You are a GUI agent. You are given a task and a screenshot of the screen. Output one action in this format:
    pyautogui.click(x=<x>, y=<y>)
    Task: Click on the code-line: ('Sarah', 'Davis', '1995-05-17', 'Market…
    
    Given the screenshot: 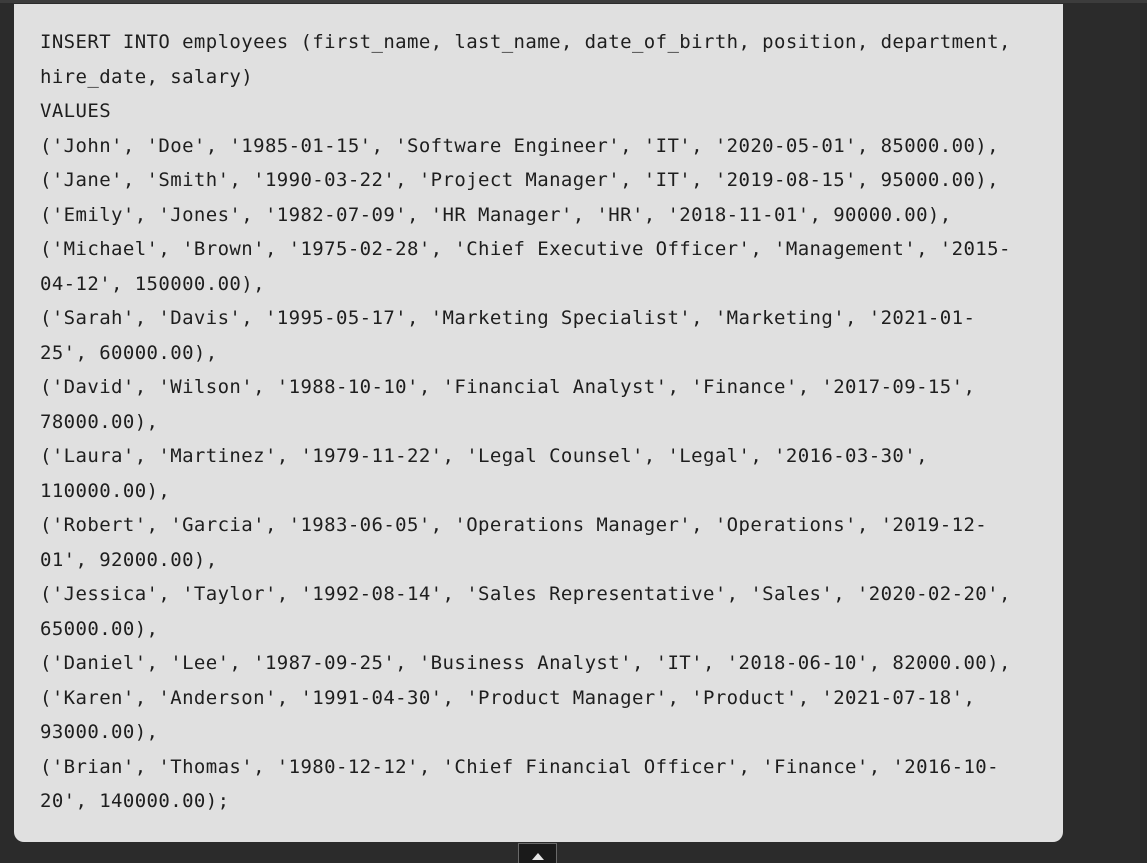 What is the action you would take?
    pyautogui.click(x=508, y=318)
    